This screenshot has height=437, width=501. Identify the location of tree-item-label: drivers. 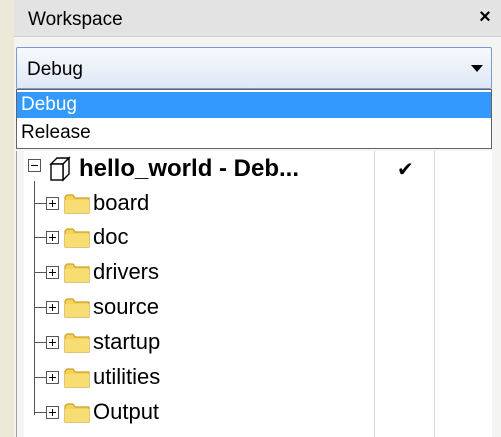
(126, 271).